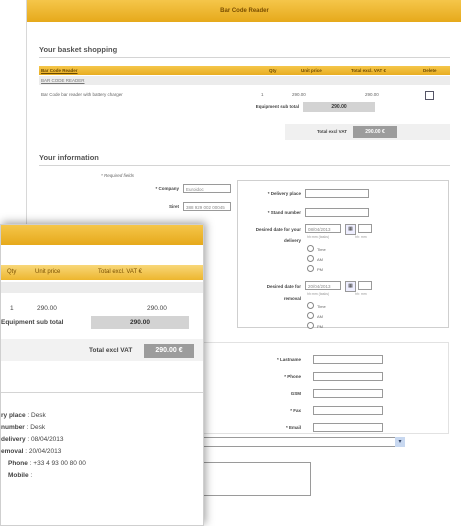  Describe the element at coordinates (311, 70) in the screenshot. I see `col-unit-price: Unit price` at that location.